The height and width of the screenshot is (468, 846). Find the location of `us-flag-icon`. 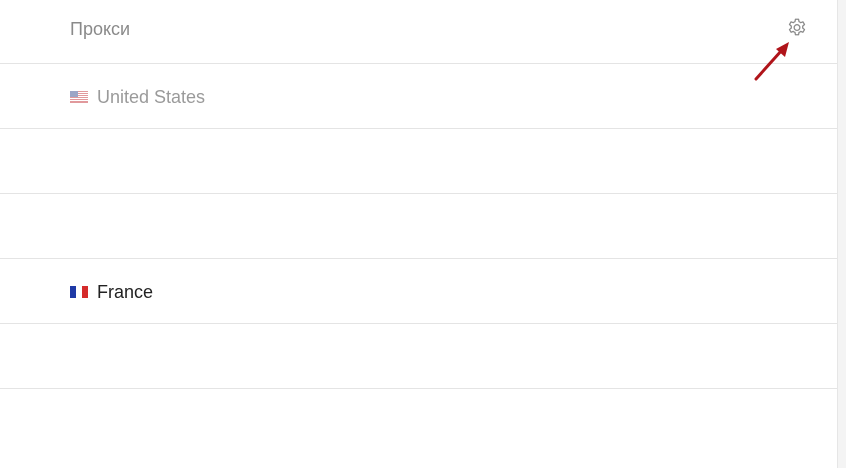

us-flag-icon is located at coordinates (79, 97).